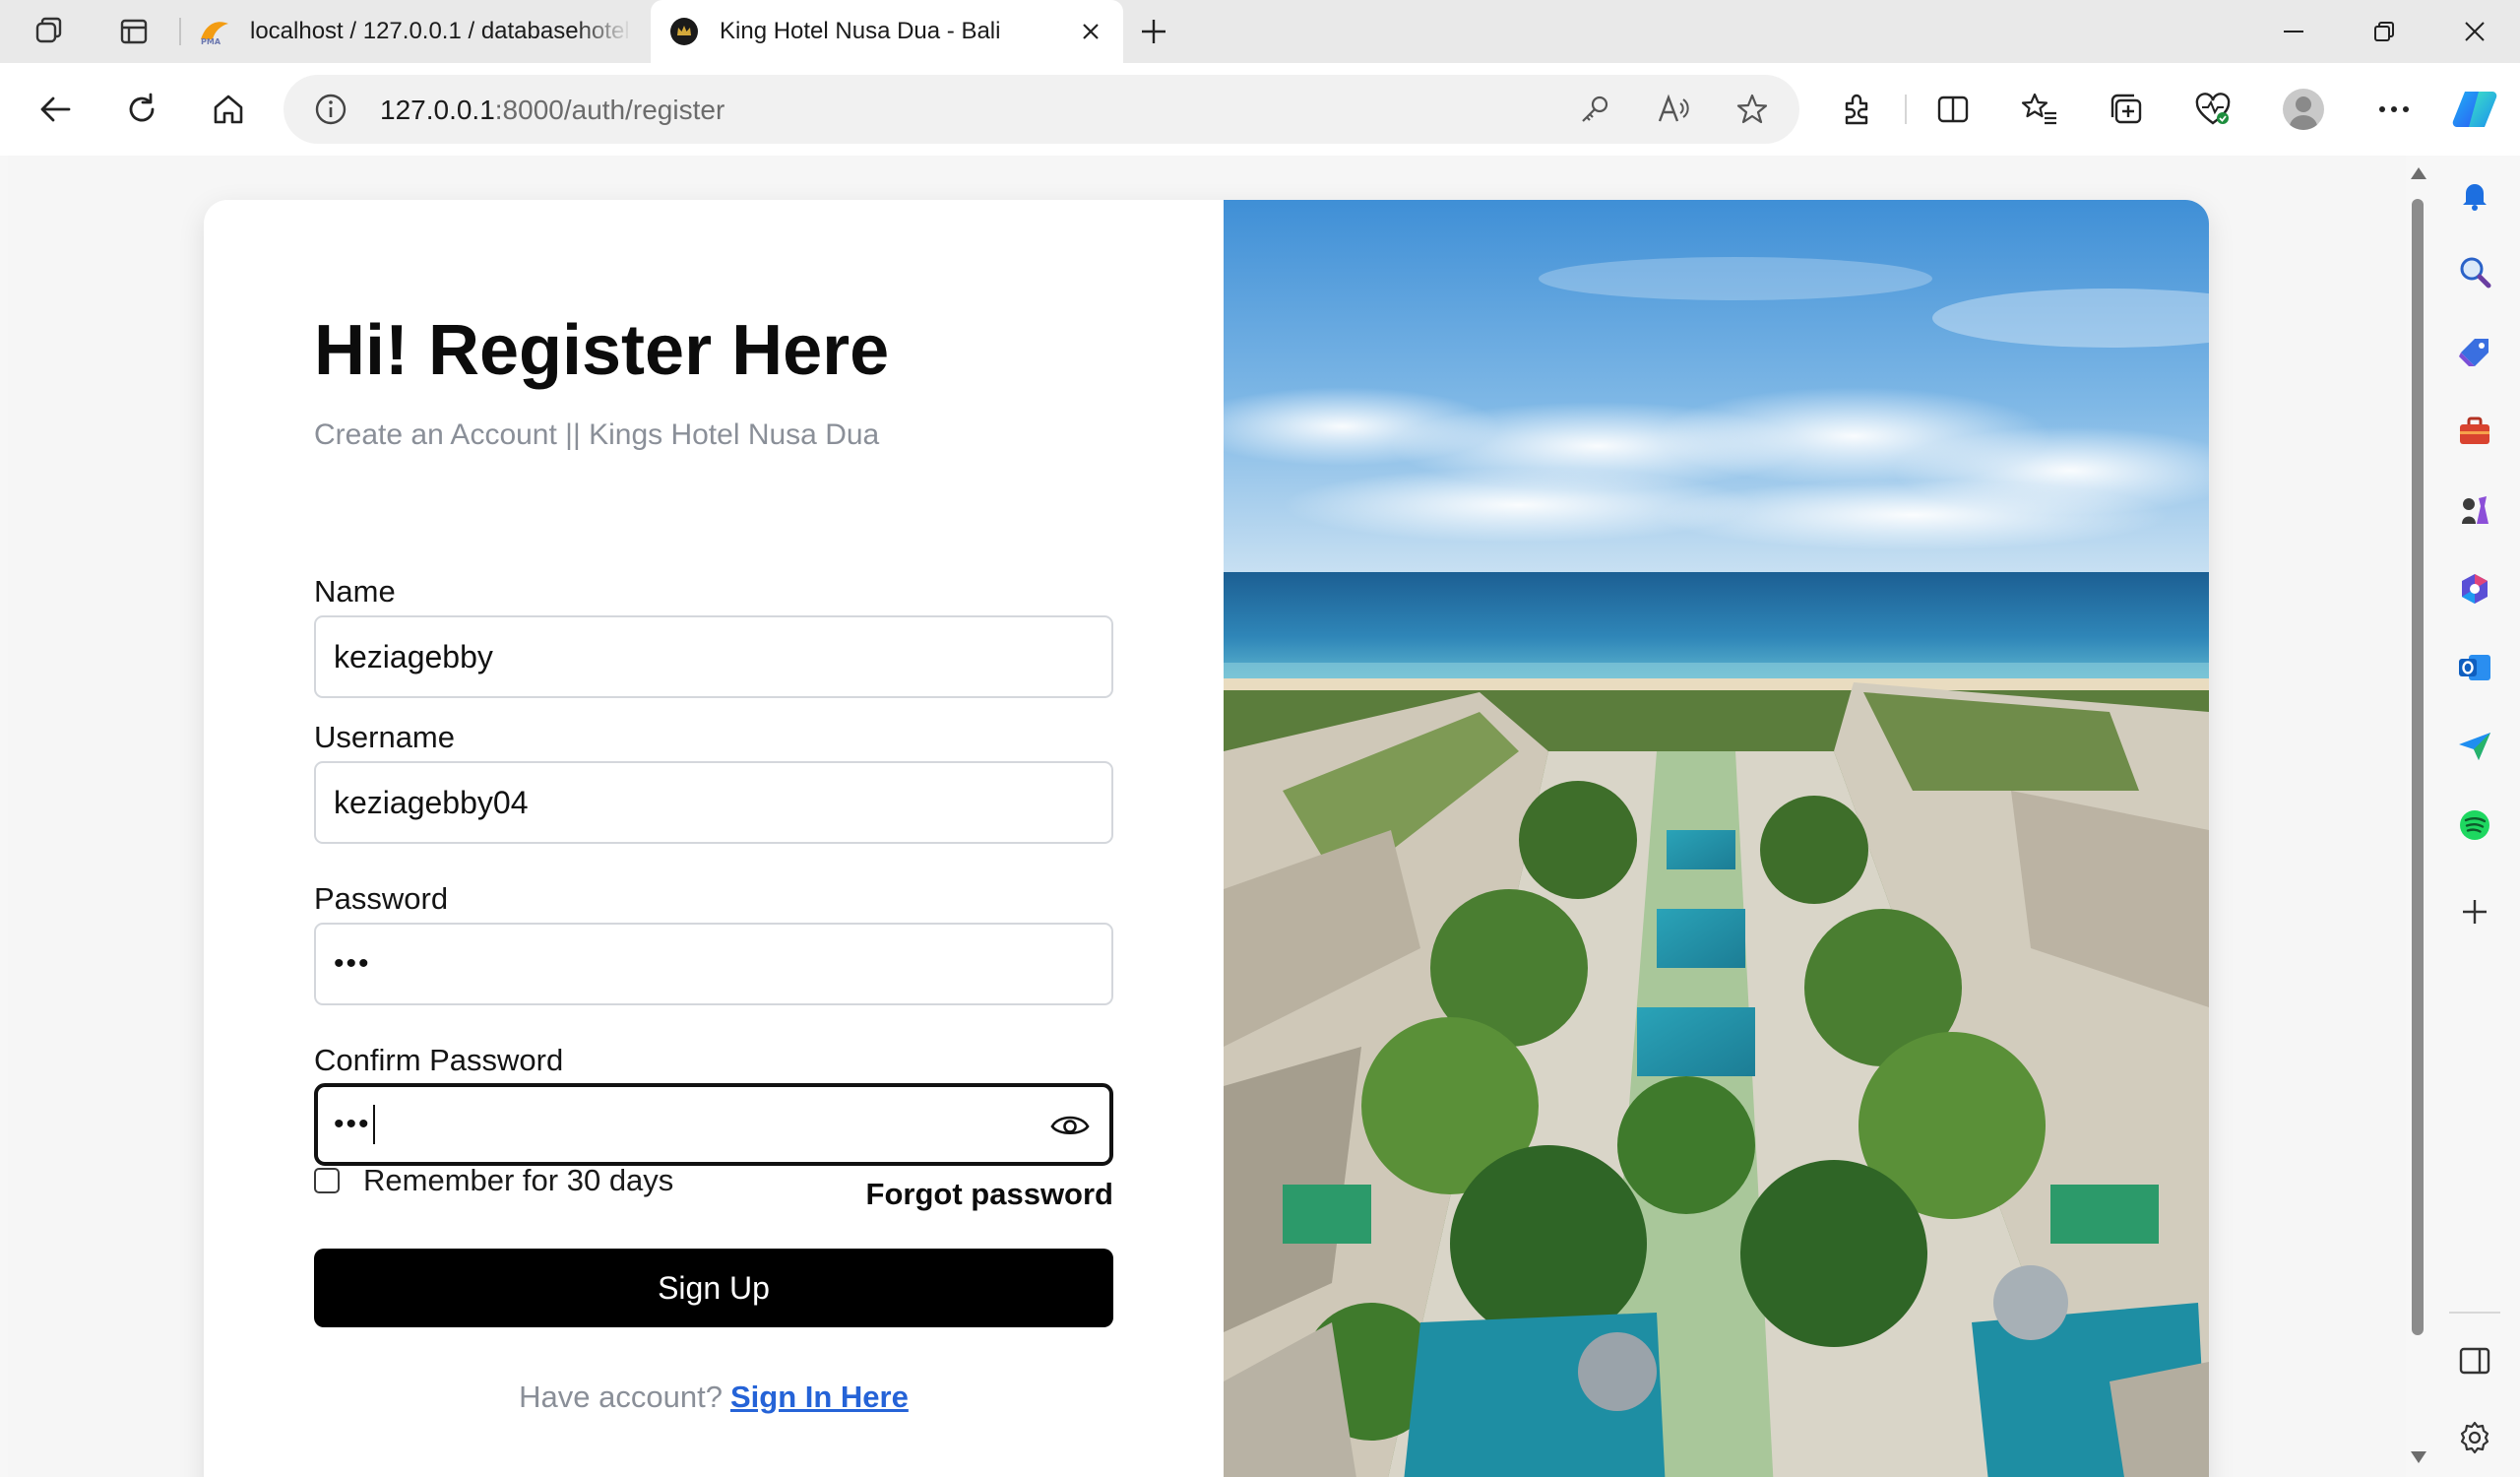 This screenshot has width=2520, height=1477. Describe the element at coordinates (2394, 110) in the screenshot. I see `more-options-icon` at that location.